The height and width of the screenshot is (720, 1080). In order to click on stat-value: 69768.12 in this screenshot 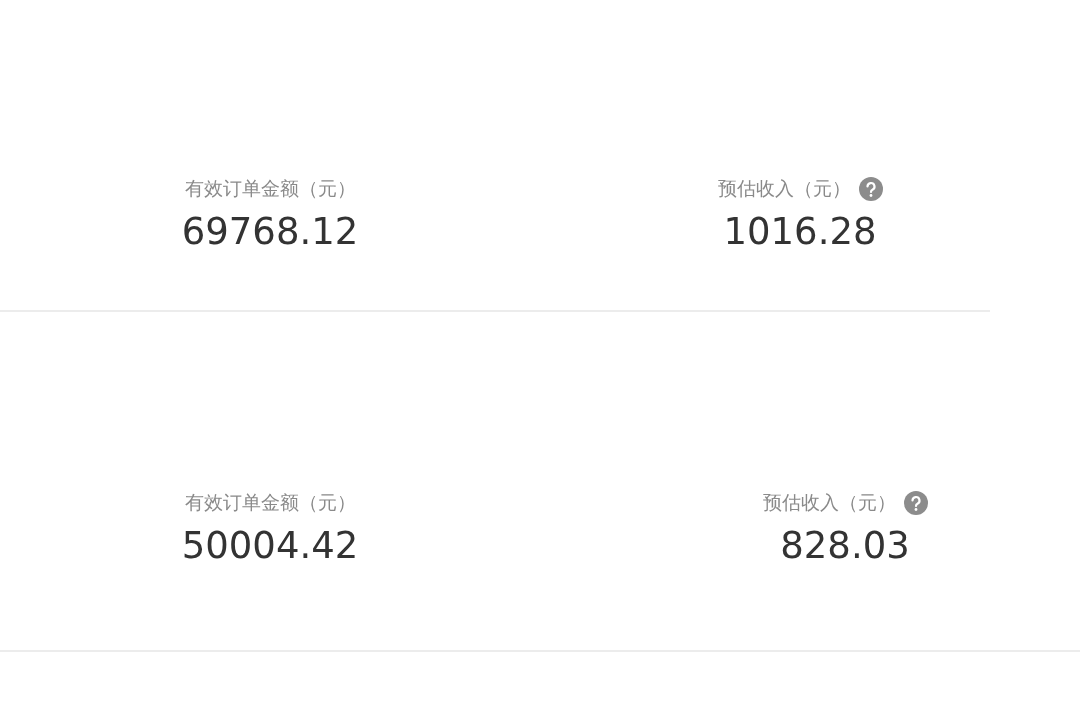, I will do `click(270, 231)`.